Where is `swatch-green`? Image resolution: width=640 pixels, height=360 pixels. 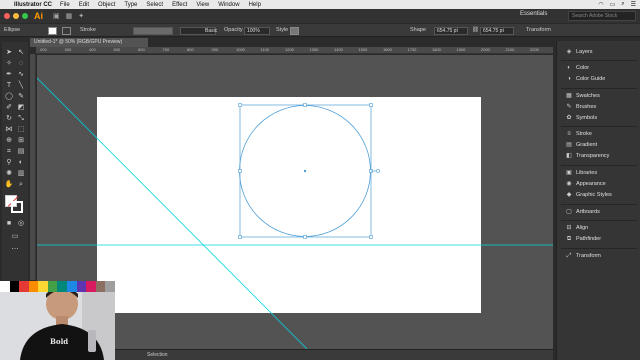
swatch-green is located at coordinates (52, 286).